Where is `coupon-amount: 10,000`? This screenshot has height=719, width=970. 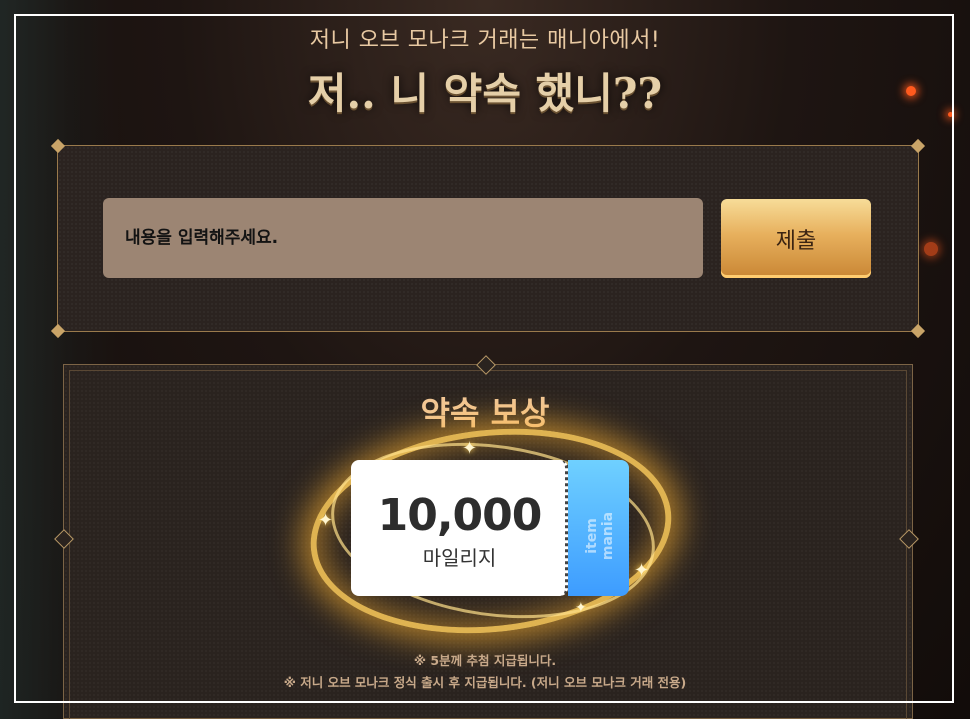
coupon-amount: 10,000 is located at coordinates (460, 515).